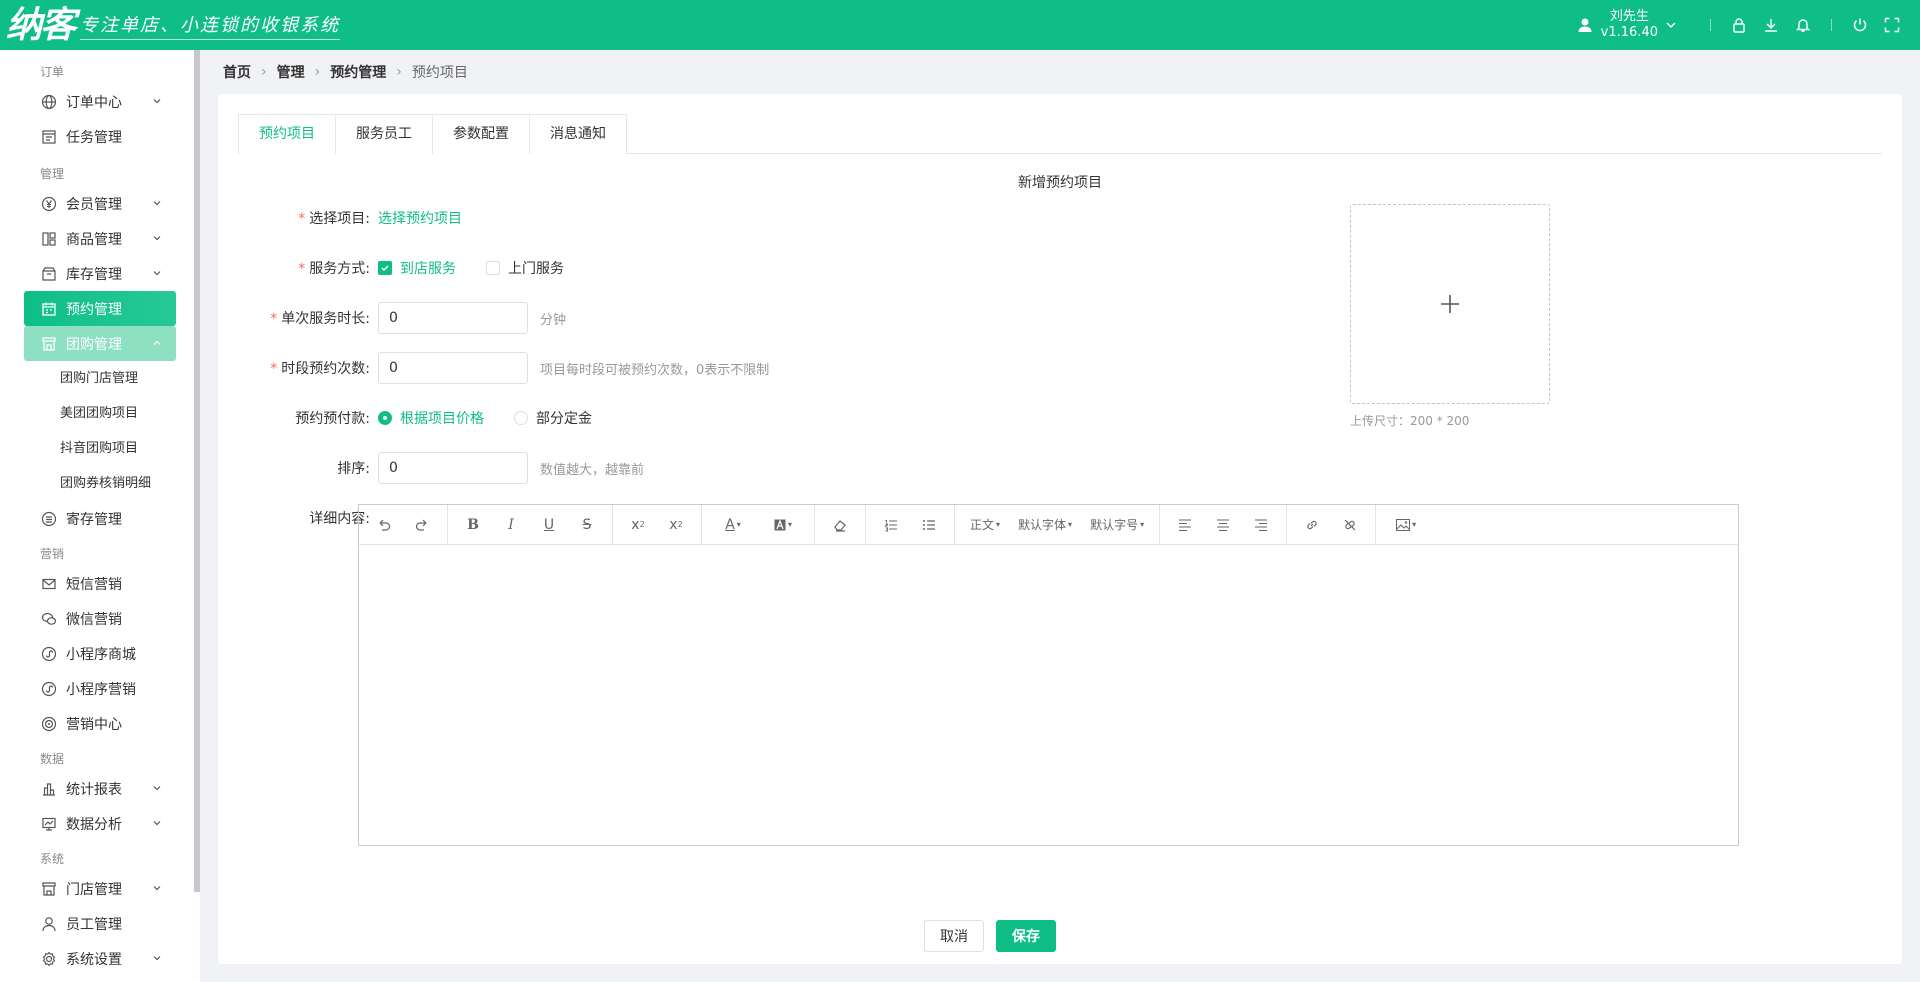  What do you see at coordinates (473, 525) in the screenshot?
I see `bold-icon: B` at bounding box center [473, 525].